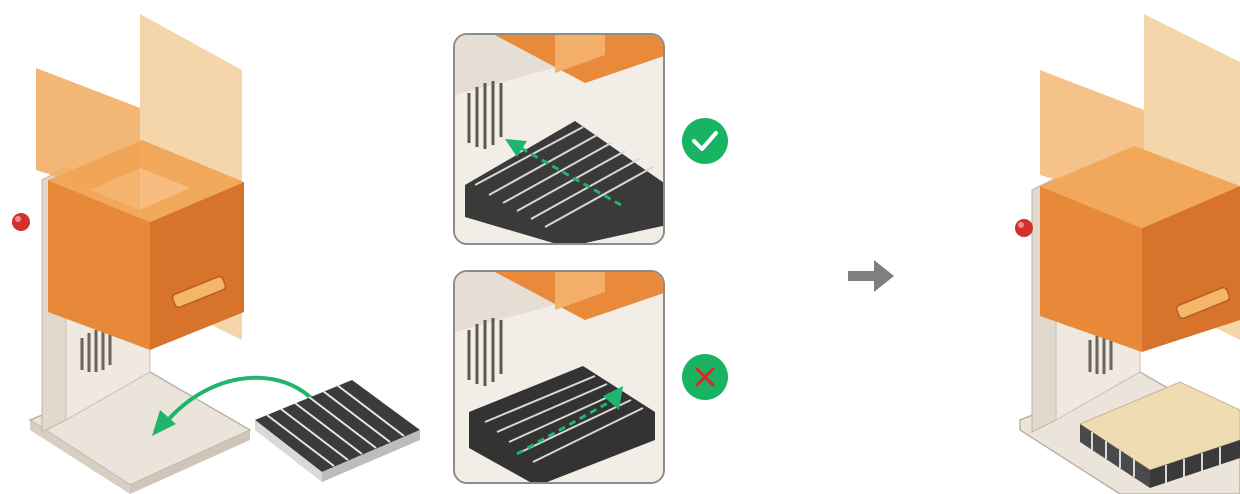 The height and width of the screenshot is (494, 1240). What do you see at coordinates (559, 377) in the screenshot?
I see `wrong-orientation-panel` at bounding box center [559, 377].